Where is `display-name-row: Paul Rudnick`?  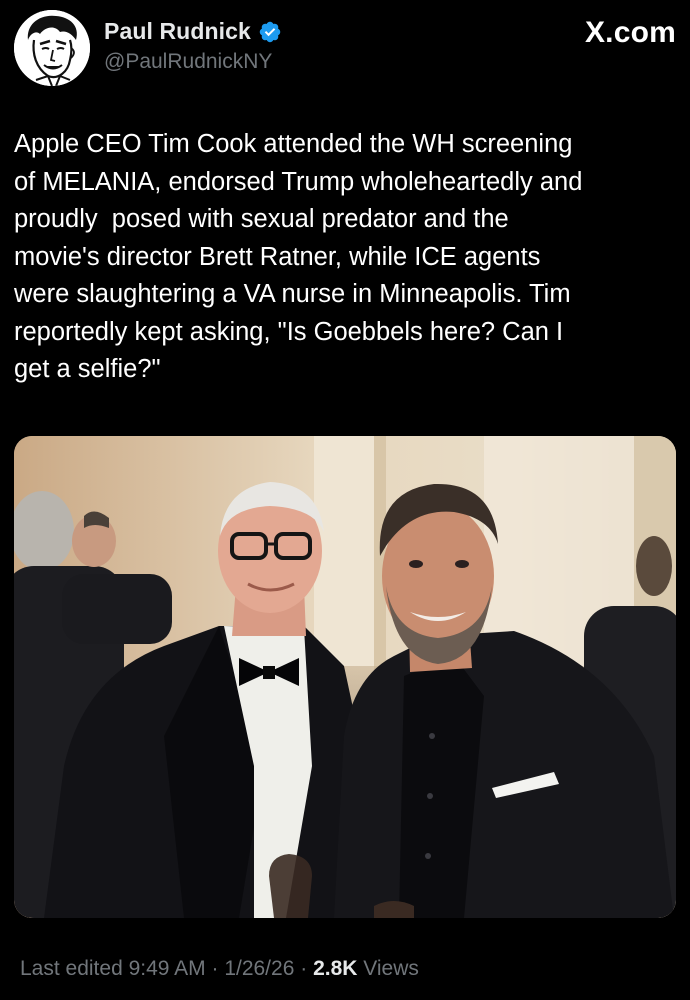 display-name-row: Paul Rudnick is located at coordinates (193, 31).